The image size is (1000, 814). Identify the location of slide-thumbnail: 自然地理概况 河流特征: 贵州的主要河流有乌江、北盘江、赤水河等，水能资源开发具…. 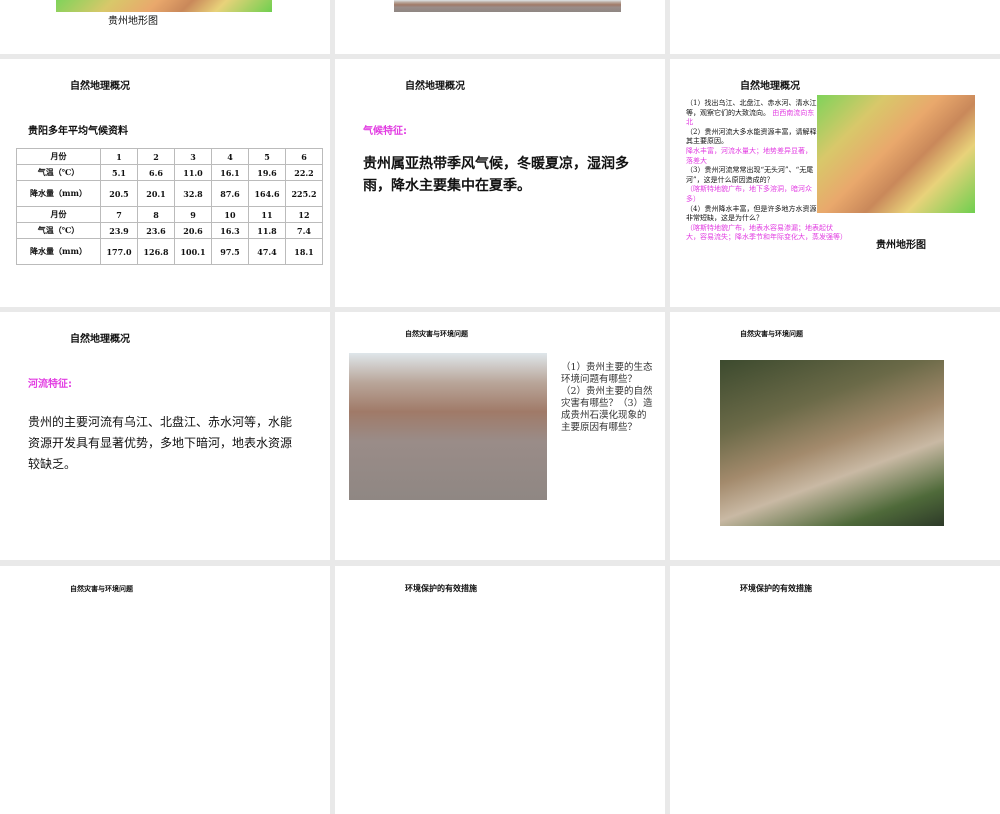
(165, 436).